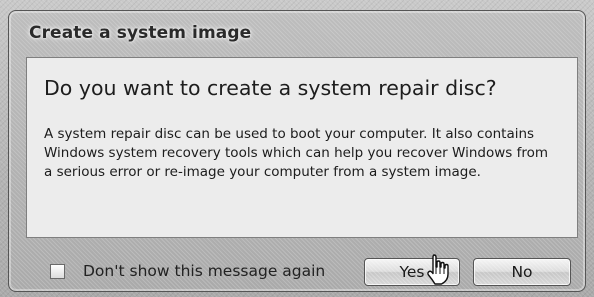 Image resolution: width=594 pixels, height=297 pixels. Describe the element at coordinates (57, 271) in the screenshot. I see `dont-show-again-checkbox` at that location.